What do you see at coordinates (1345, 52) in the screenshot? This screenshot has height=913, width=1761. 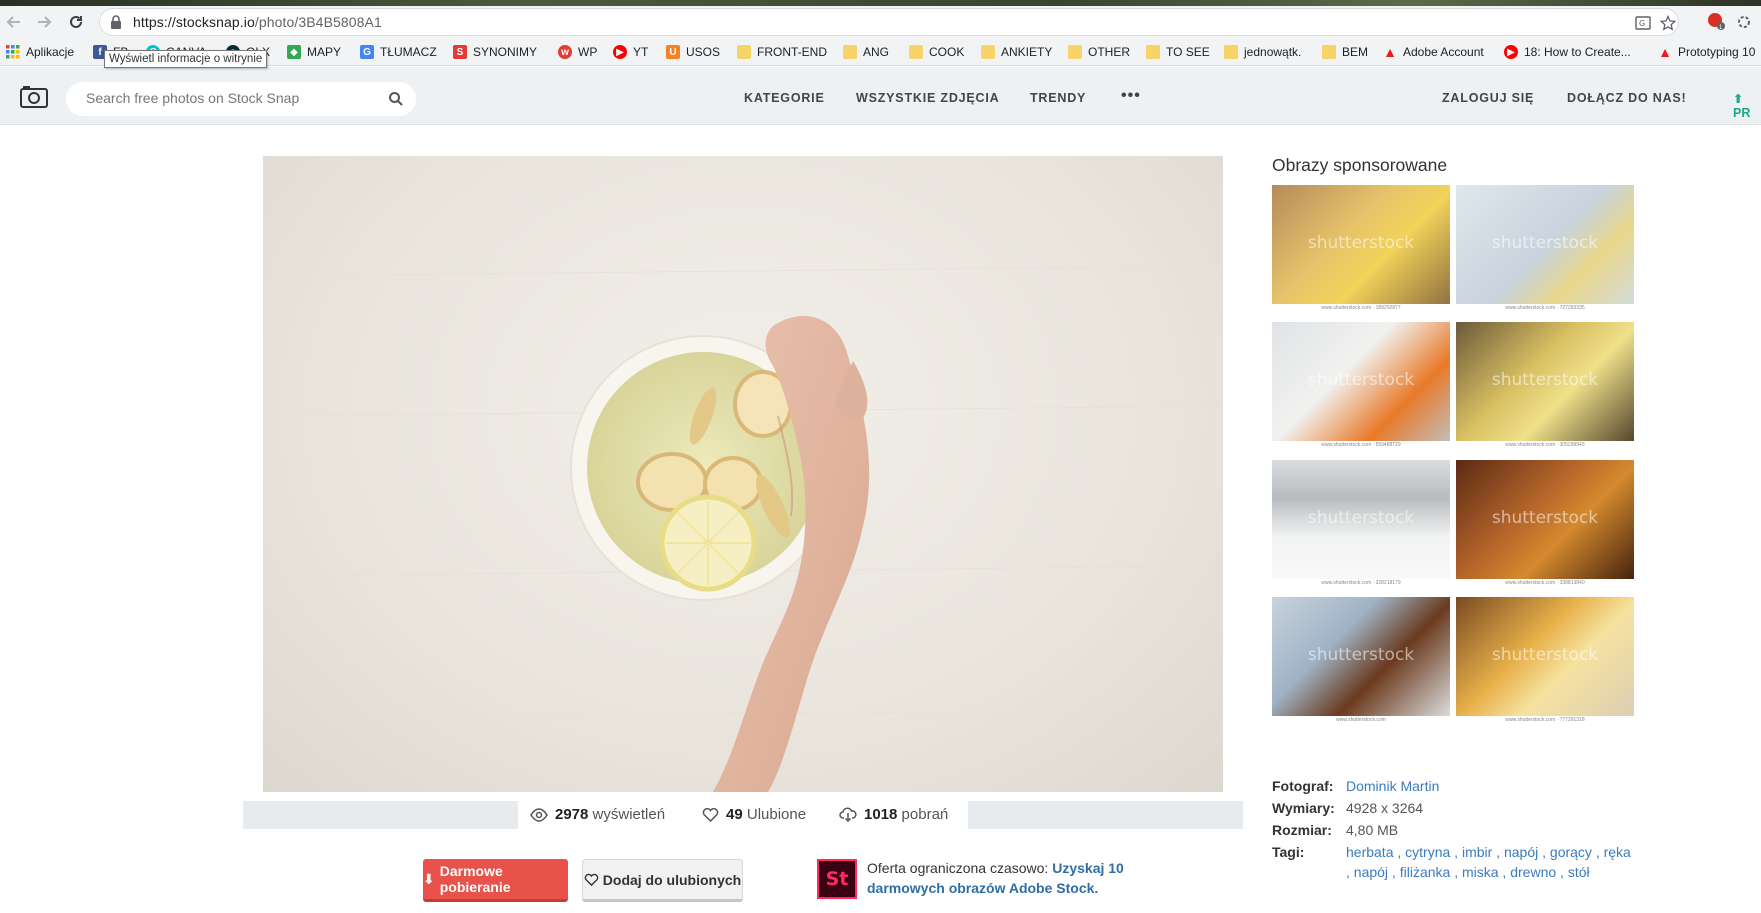 I see `bookmark-bem: BEM` at bounding box center [1345, 52].